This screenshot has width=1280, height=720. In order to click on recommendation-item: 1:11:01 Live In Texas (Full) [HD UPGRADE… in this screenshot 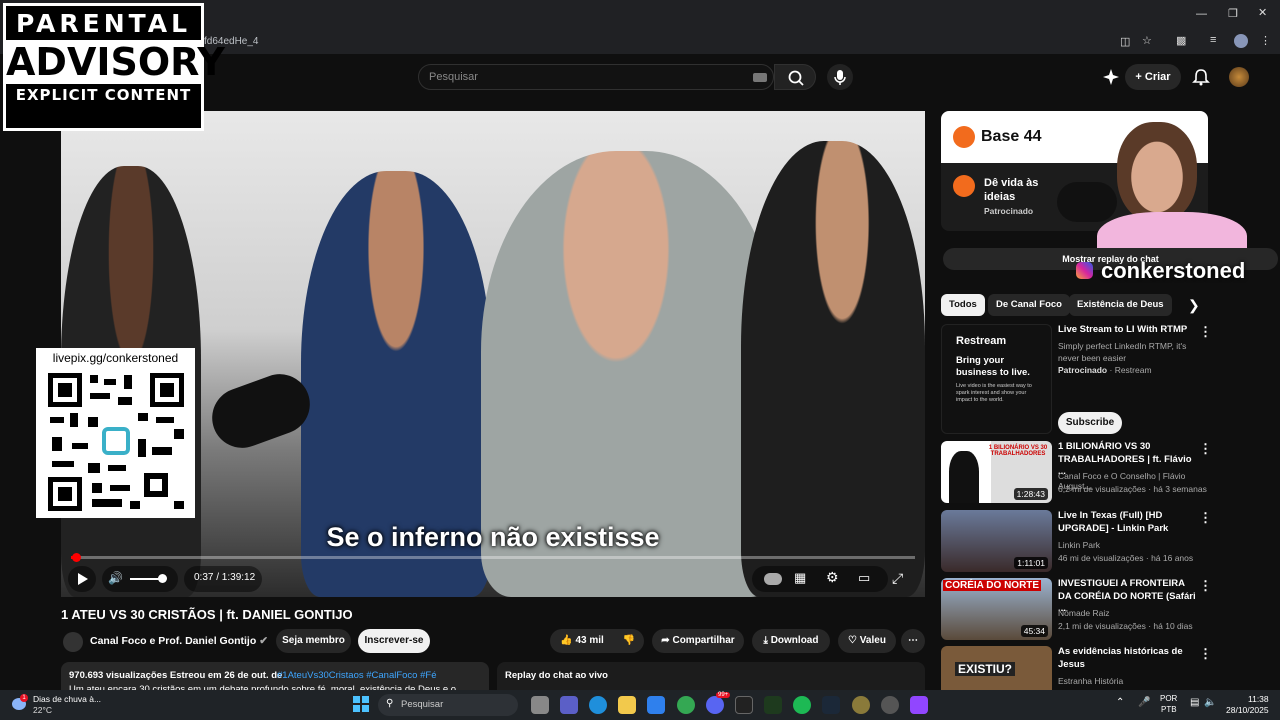, I will do `click(1076, 542)`.